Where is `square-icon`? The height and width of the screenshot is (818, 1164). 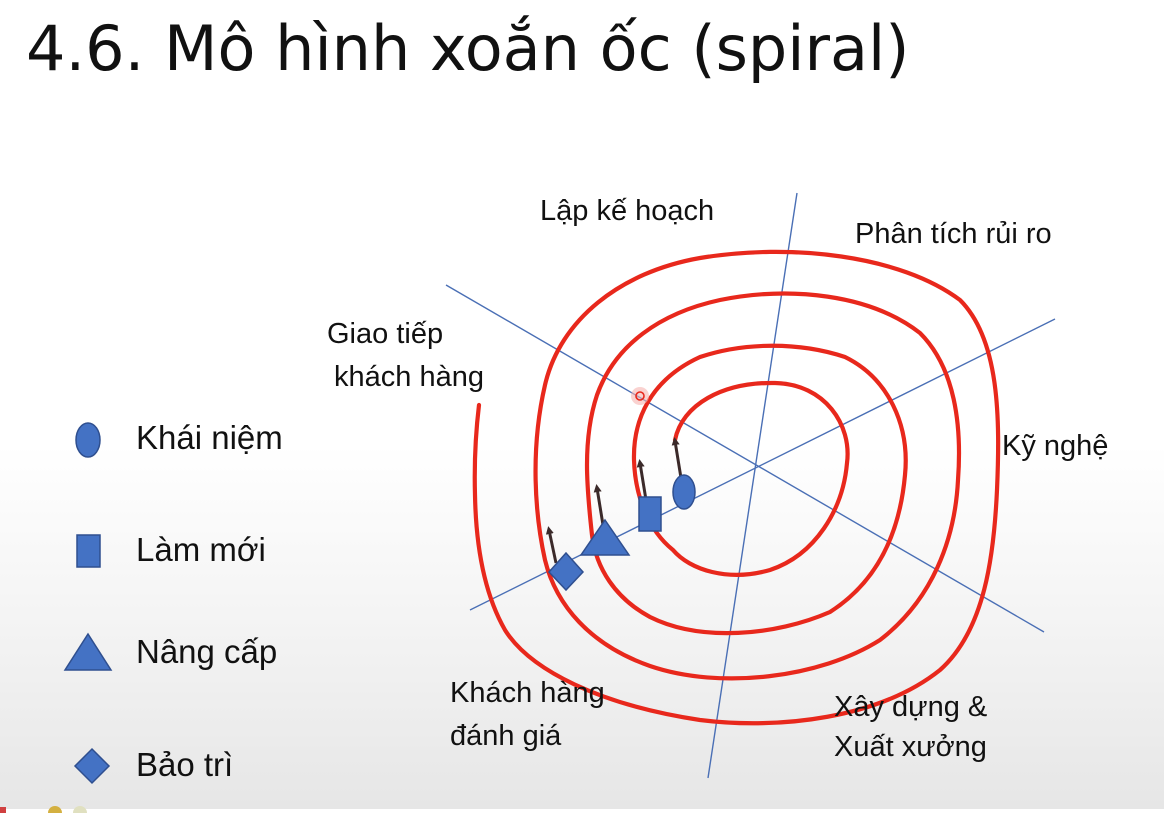
square-icon is located at coordinates (88, 550).